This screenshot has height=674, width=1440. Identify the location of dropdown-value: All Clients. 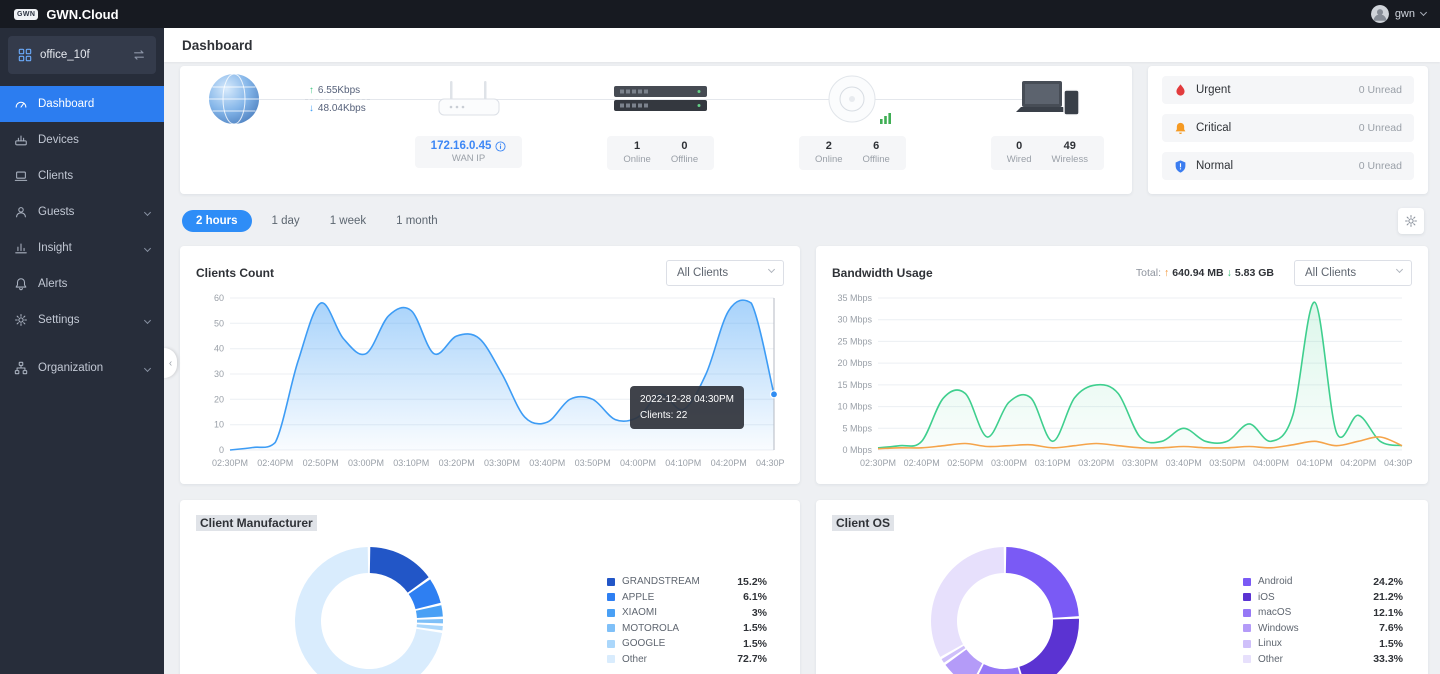
(703, 273).